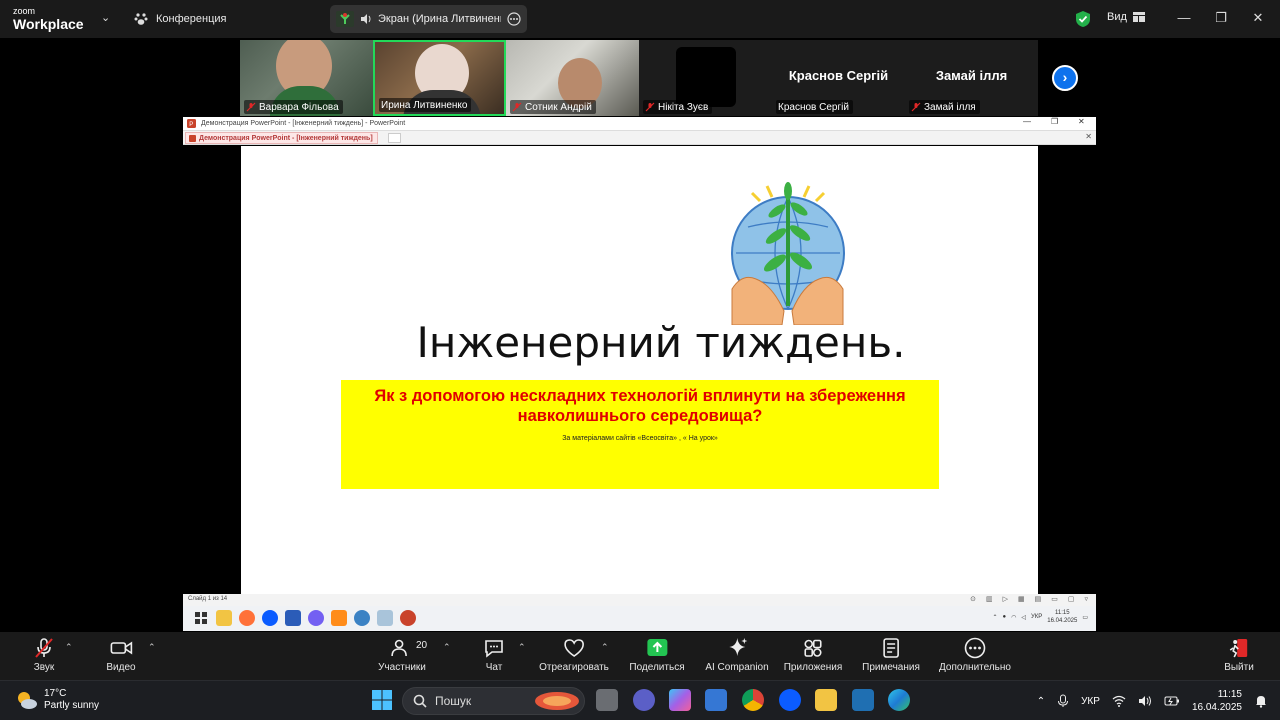 The image size is (1280, 720). What do you see at coordinates (753, 700) in the screenshot?
I see `chrome-icon` at bounding box center [753, 700].